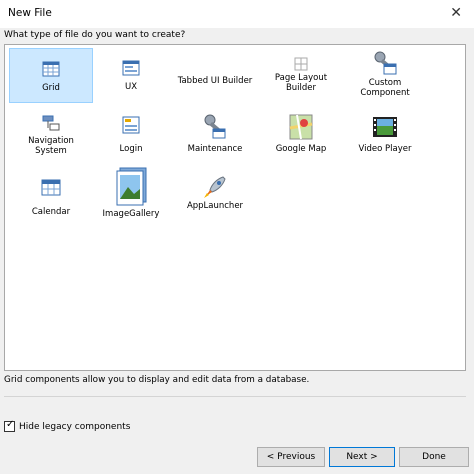 Image resolution: width=474 pixels, height=474 pixels. I want to click on tile-label: AppLauncher, so click(215, 206).